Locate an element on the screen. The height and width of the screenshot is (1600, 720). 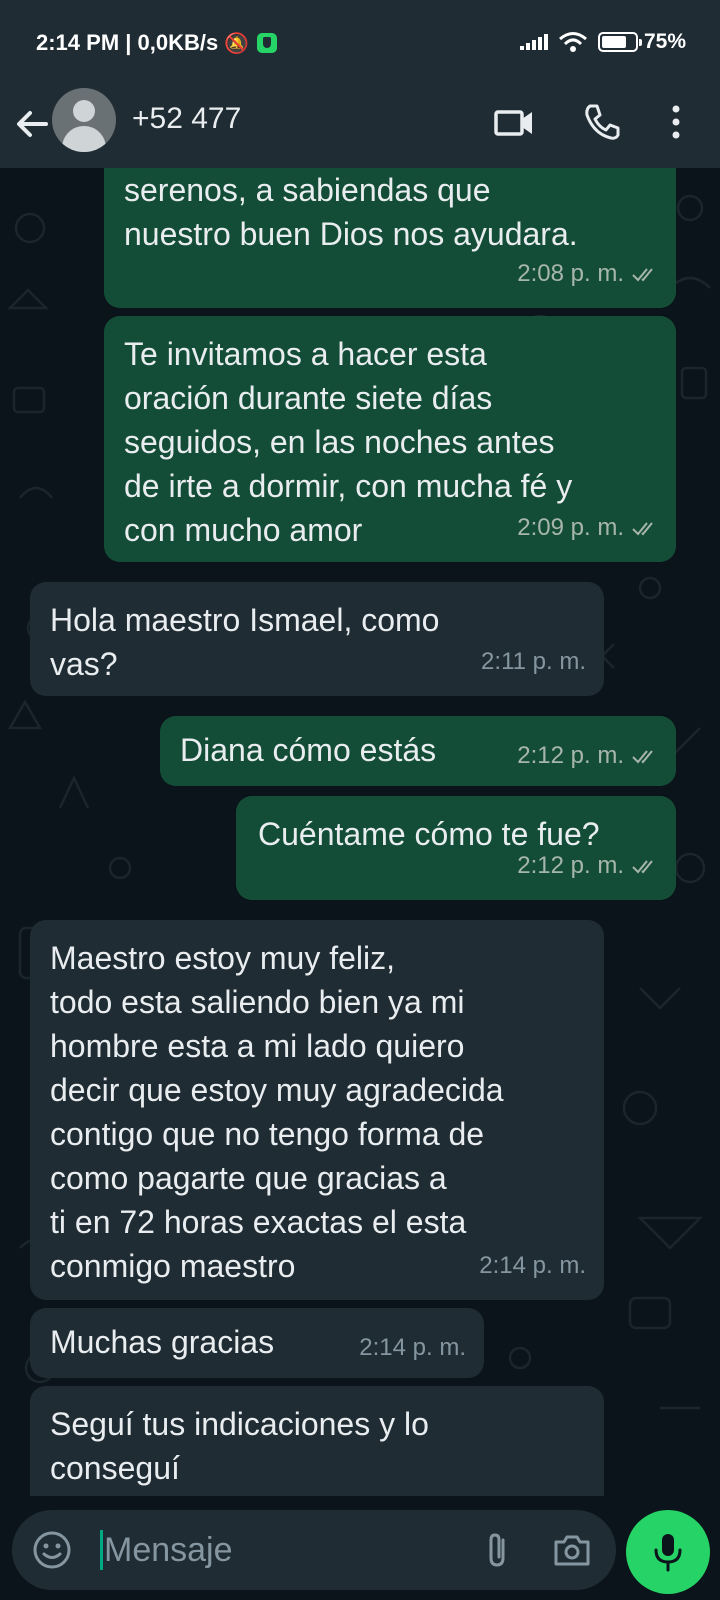
message-time: 2:09 p. m. is located at coordinates (570, 527).